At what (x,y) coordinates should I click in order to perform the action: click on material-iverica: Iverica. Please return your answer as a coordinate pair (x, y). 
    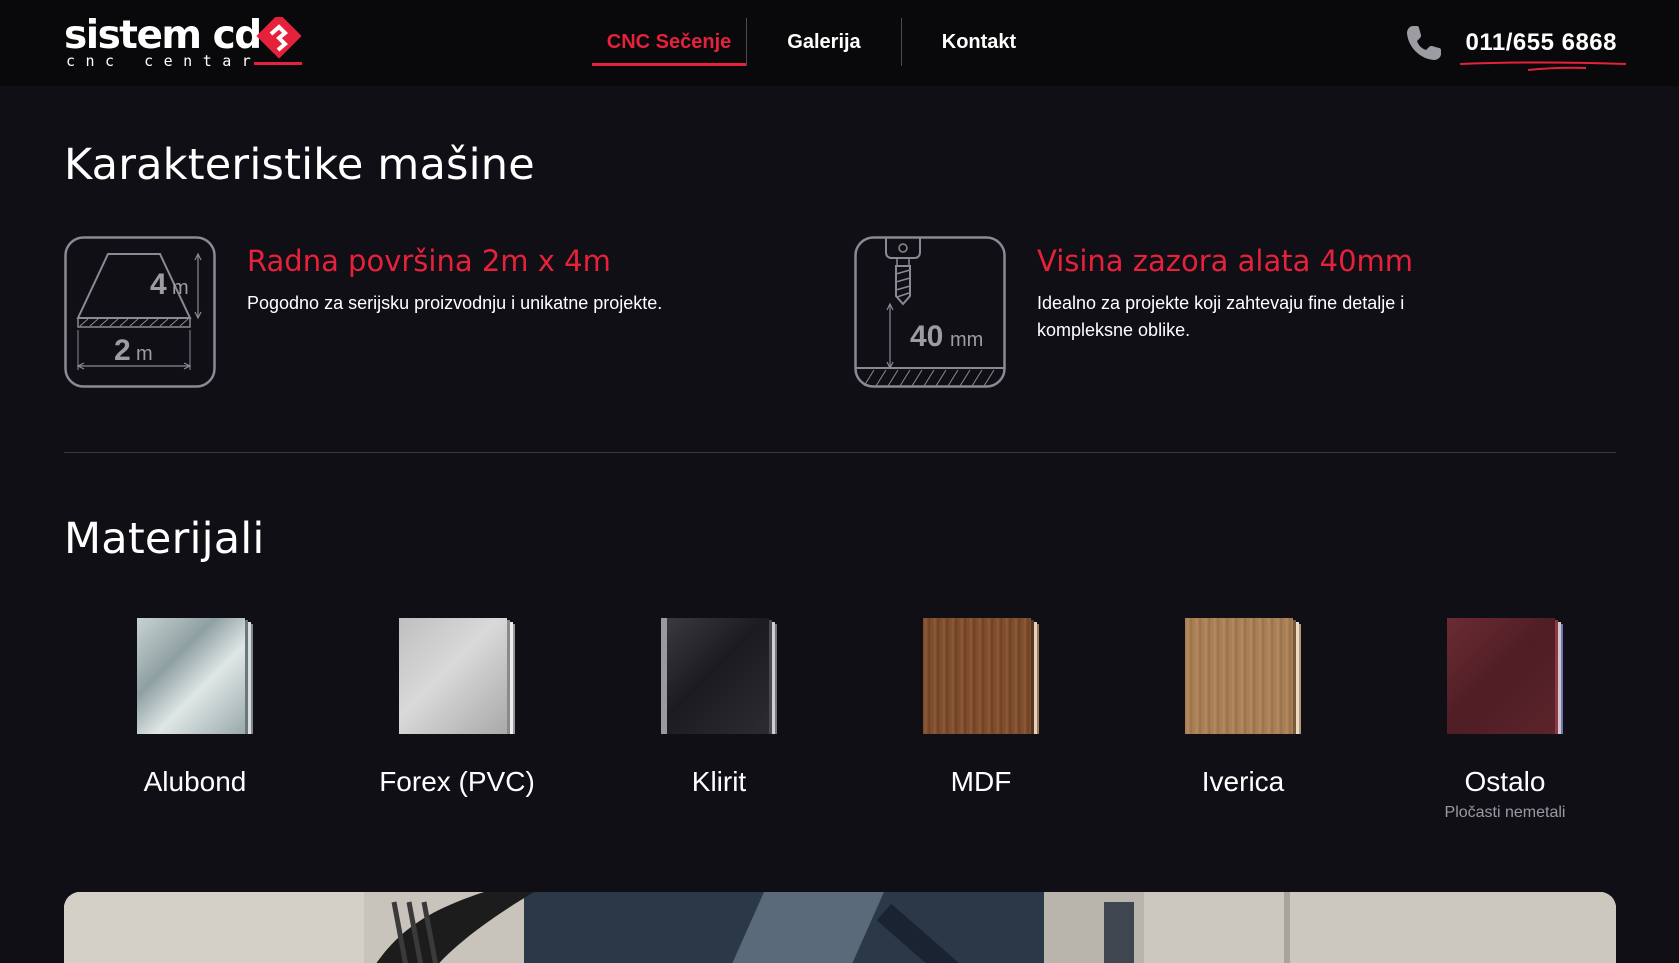
    Looking at the image, I should click on (1243, 708).